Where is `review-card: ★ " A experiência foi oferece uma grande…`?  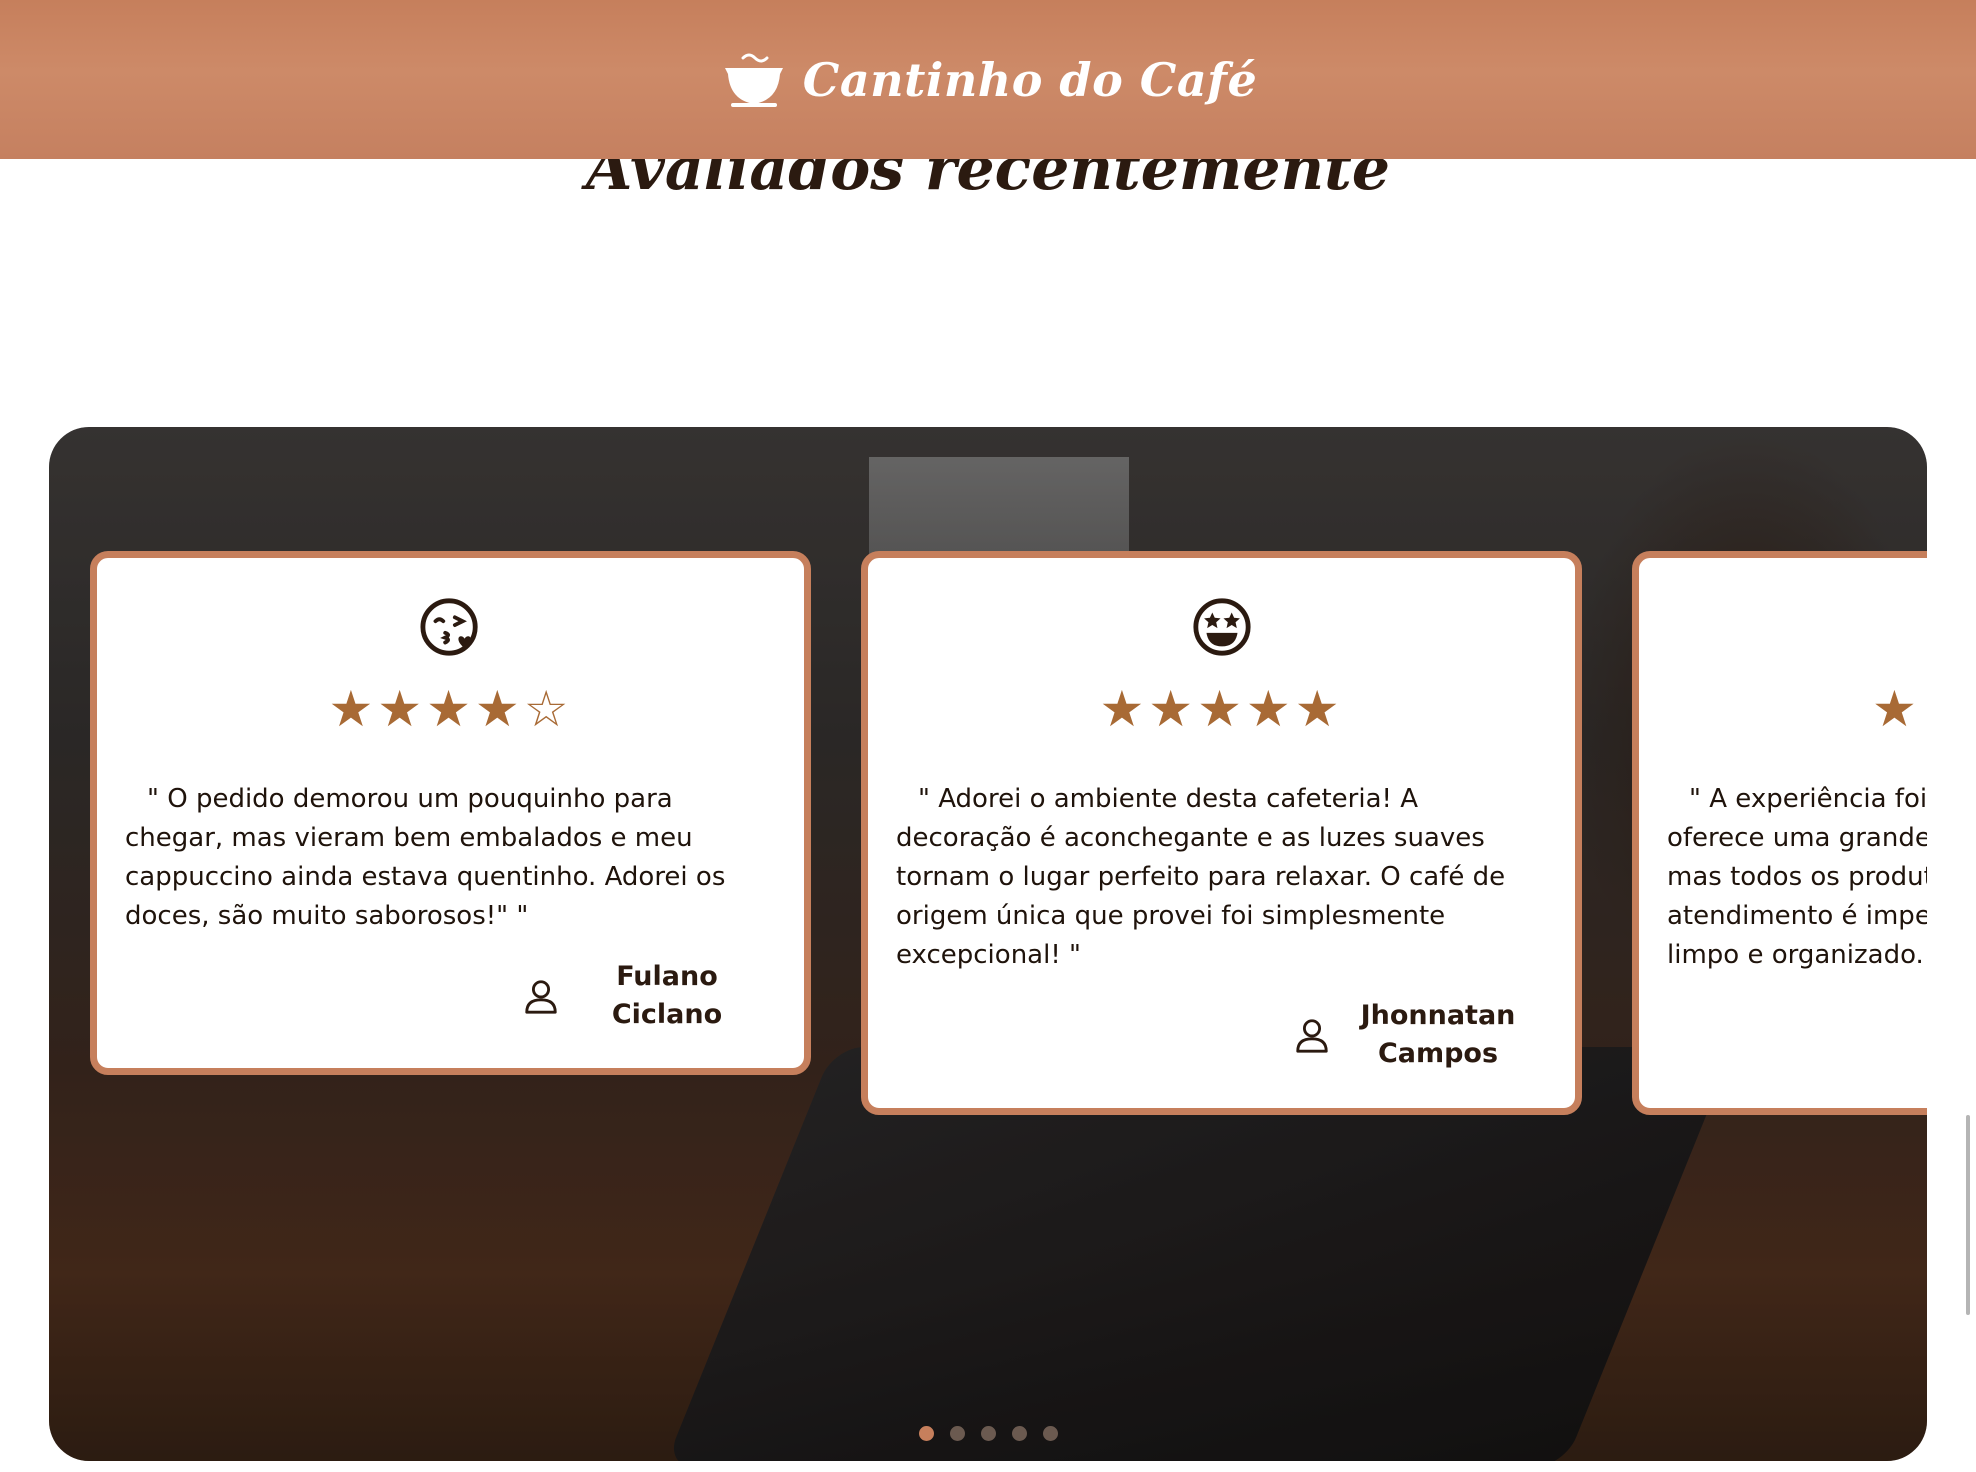 review-card: ★ " A experiência foi oferece uma grande… is located at coordinates (1779, 833).